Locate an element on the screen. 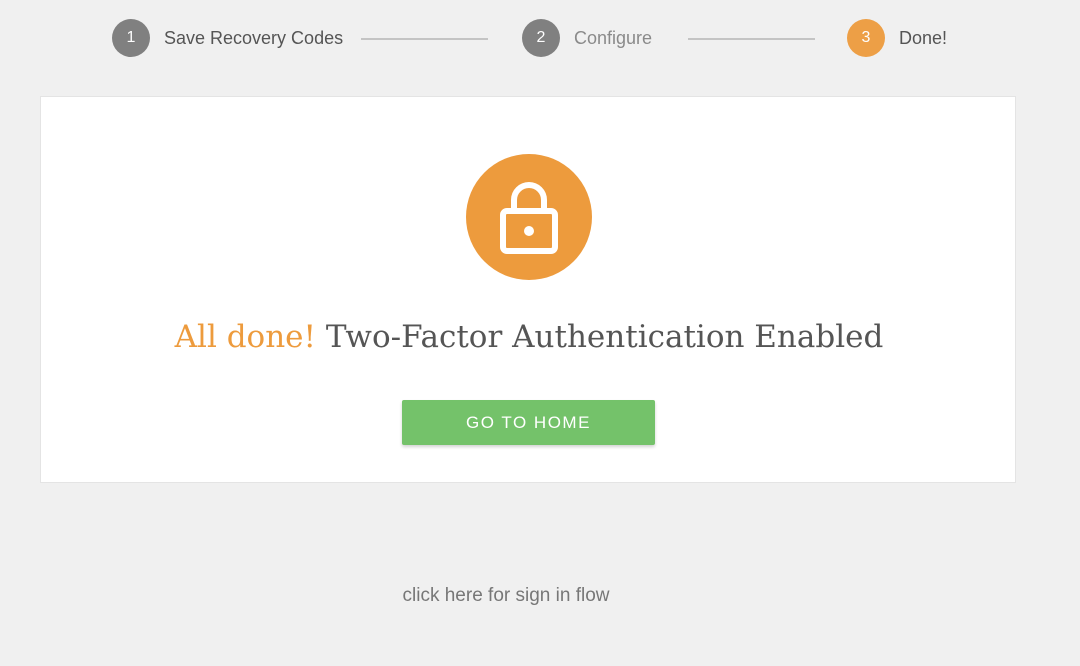  headline-accent: All done! is located at coordinates (245, 337).